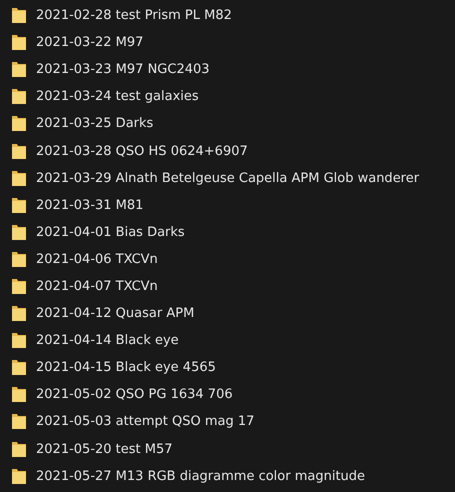 Image resolution: width=455 pixels, height=492 pixels. What do you see at coordinates (97, 286) in the screenshot?
I see `folder-name: 2021-04-07 TXCVn` at bounding box center [97, 286].